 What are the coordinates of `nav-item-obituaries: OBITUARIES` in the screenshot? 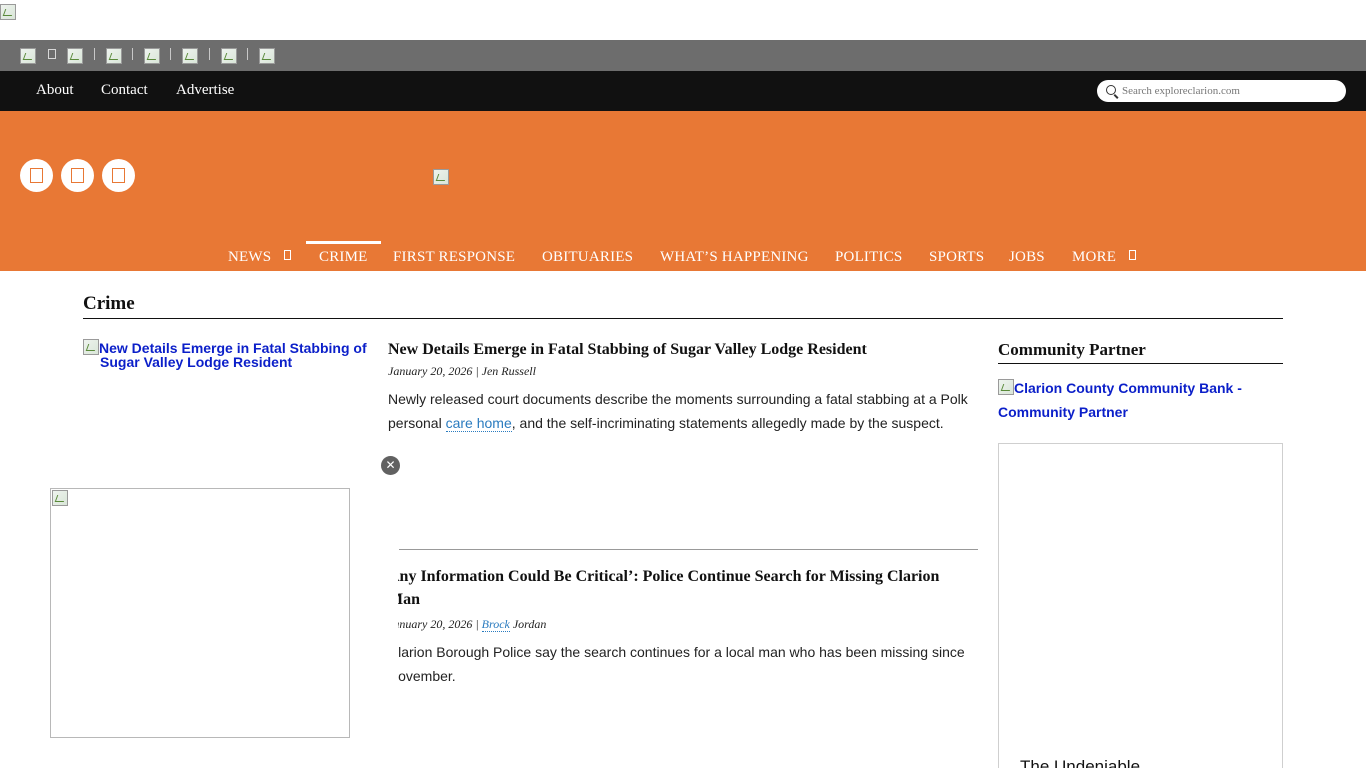 It's located at (587, 257).